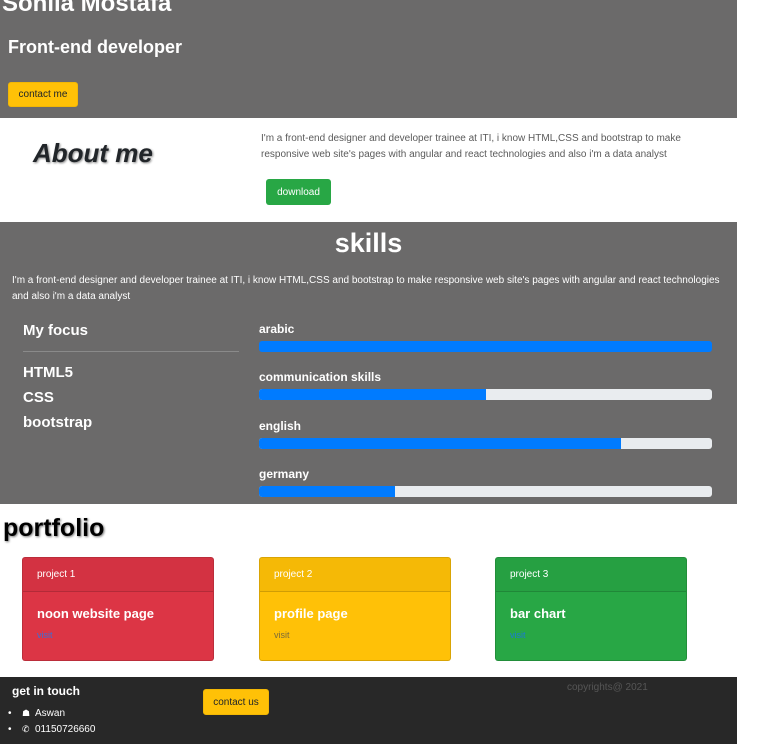  I want to click on phone-icon: ✆, so click(26, 729).